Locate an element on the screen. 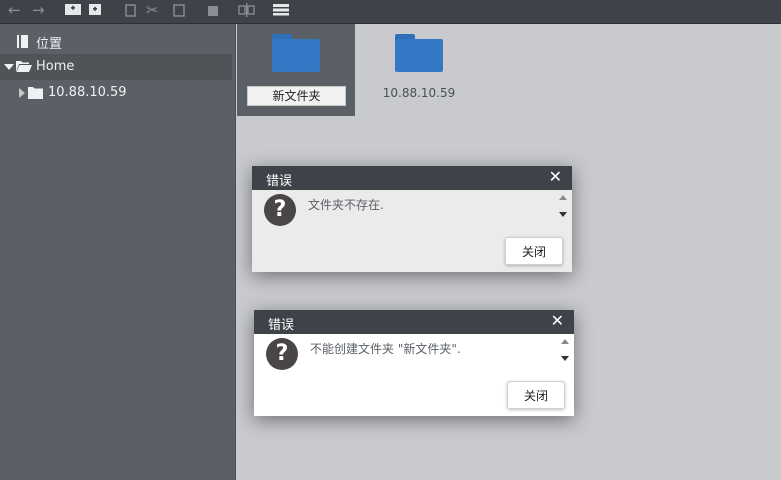 This screenshot has height=480, width=781. file-item-server: 10.88.10.59 is located at coordinates (419, 70).